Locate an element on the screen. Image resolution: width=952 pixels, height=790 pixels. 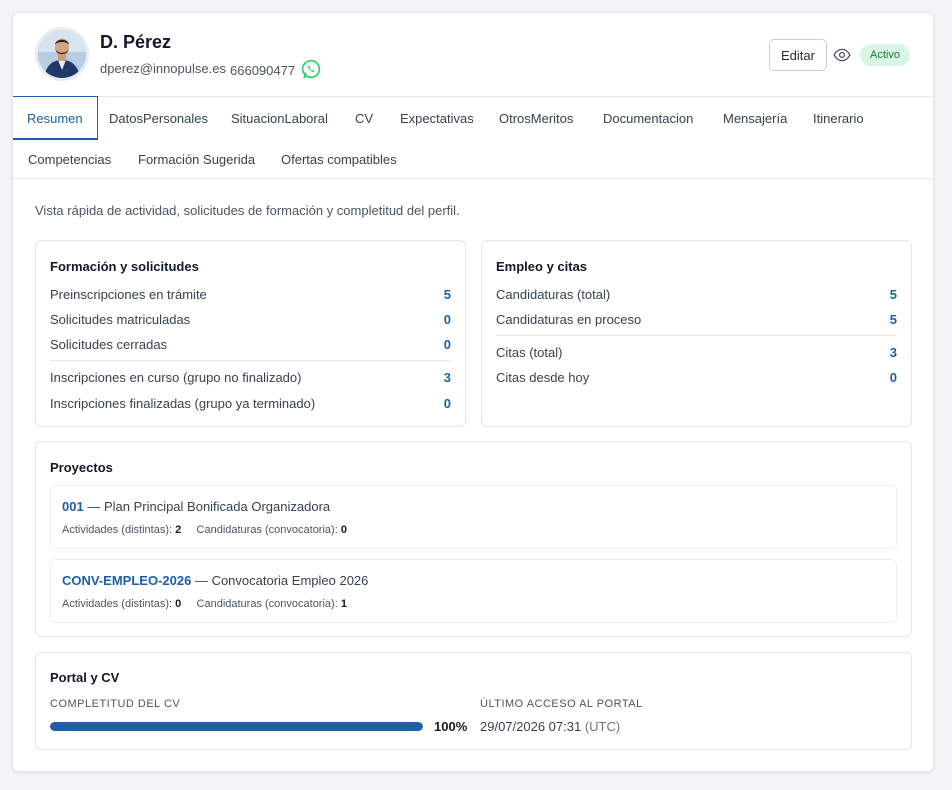
tab-mensajeria: Mensajería is located at coordinates (755, 118).